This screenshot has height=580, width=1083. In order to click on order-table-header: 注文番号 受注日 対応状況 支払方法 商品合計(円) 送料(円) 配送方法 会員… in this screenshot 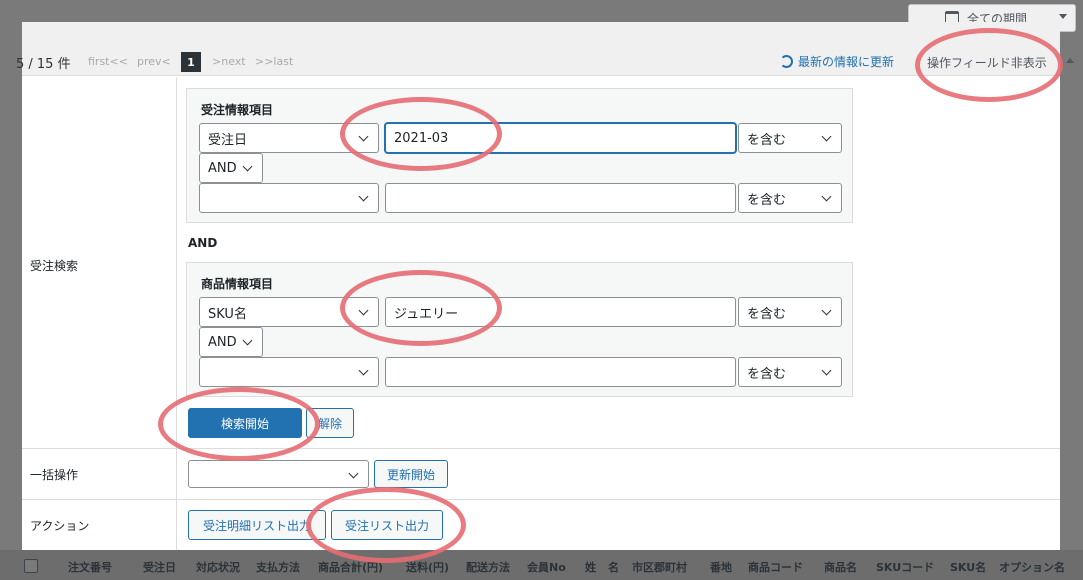, I will do `click(541, 565)`.